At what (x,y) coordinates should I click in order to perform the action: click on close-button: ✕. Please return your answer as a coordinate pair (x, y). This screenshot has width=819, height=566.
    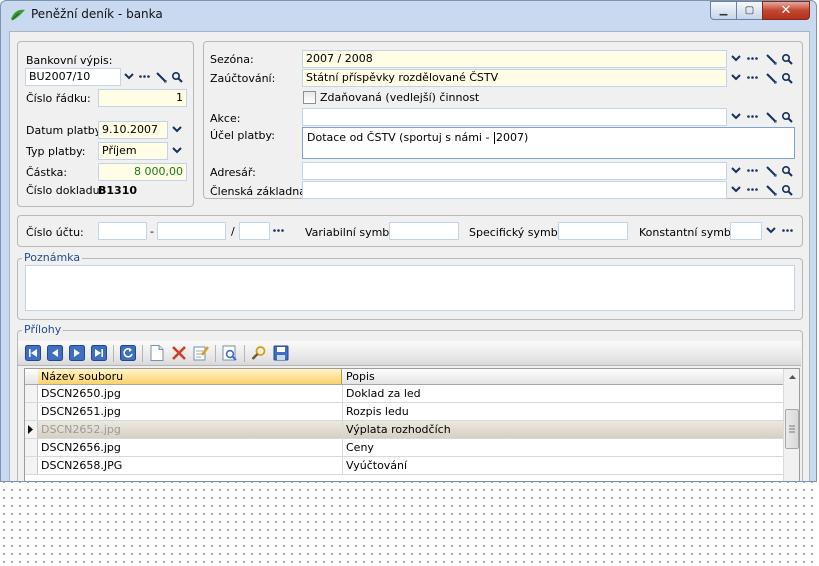
    Looking at the image, I should click on (786, 10).